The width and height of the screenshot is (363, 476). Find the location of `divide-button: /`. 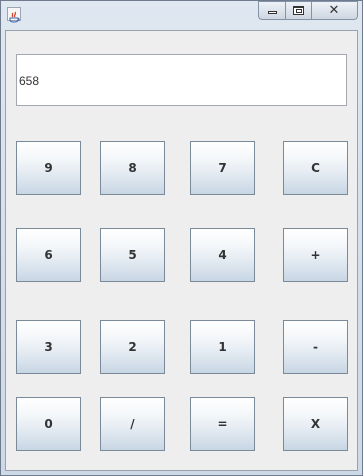

divide-button: / is located at coordinates (132, 424).